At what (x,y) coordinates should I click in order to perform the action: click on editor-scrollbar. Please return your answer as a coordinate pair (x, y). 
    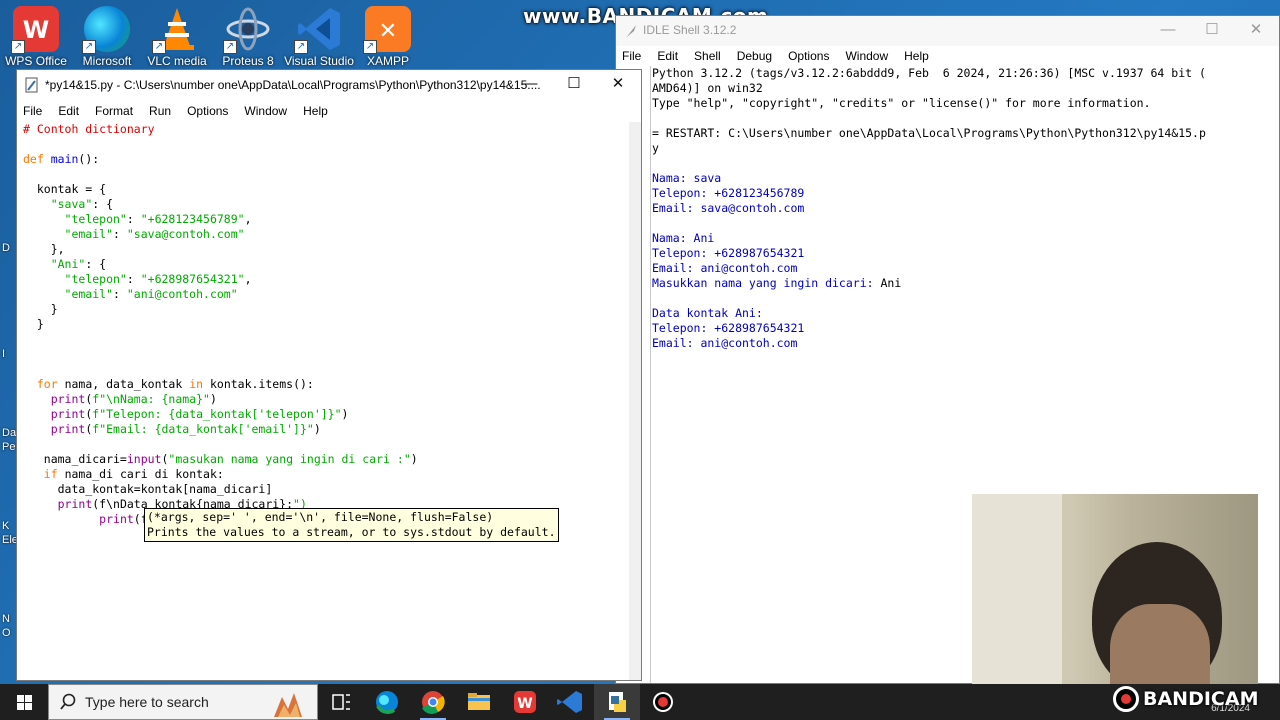
    Looking at the image, I should click on (635, 401).